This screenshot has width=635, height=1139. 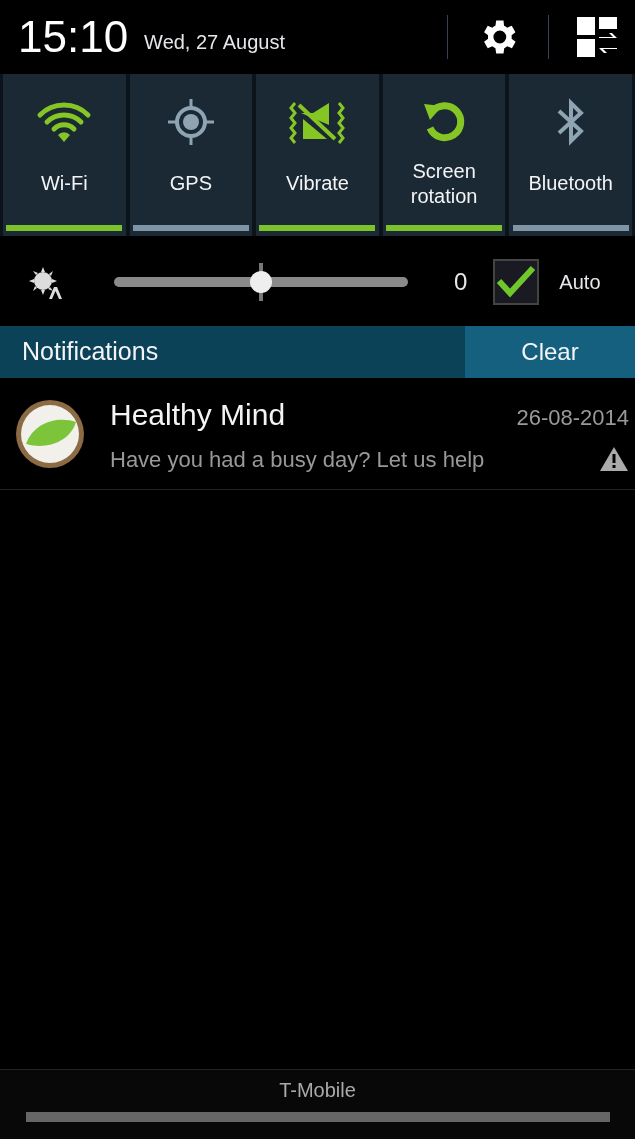 What do you see at coordinates (297, 459) in the screenshot?
I see `notification-text: Have you had a busy day? Let us help` at bounding box center [297, 459].